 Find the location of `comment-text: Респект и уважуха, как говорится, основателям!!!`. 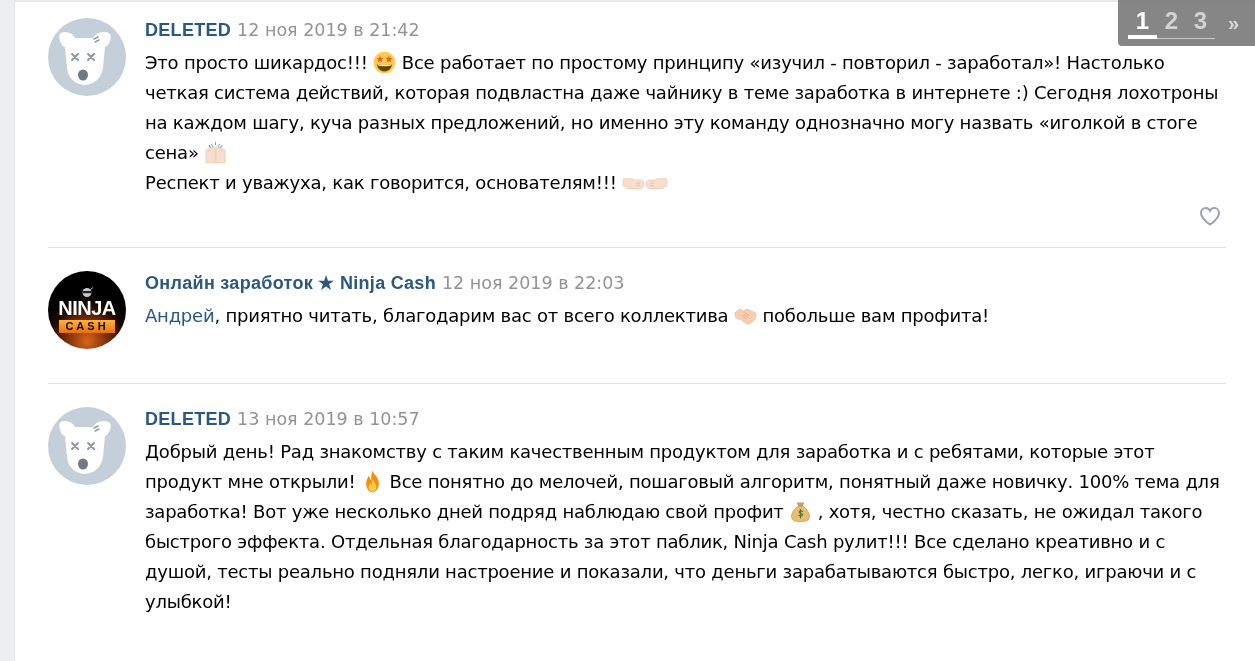

comment-text: Респект и уважуха, как говорится, основателям!!! is located at coordinates (685, 183).